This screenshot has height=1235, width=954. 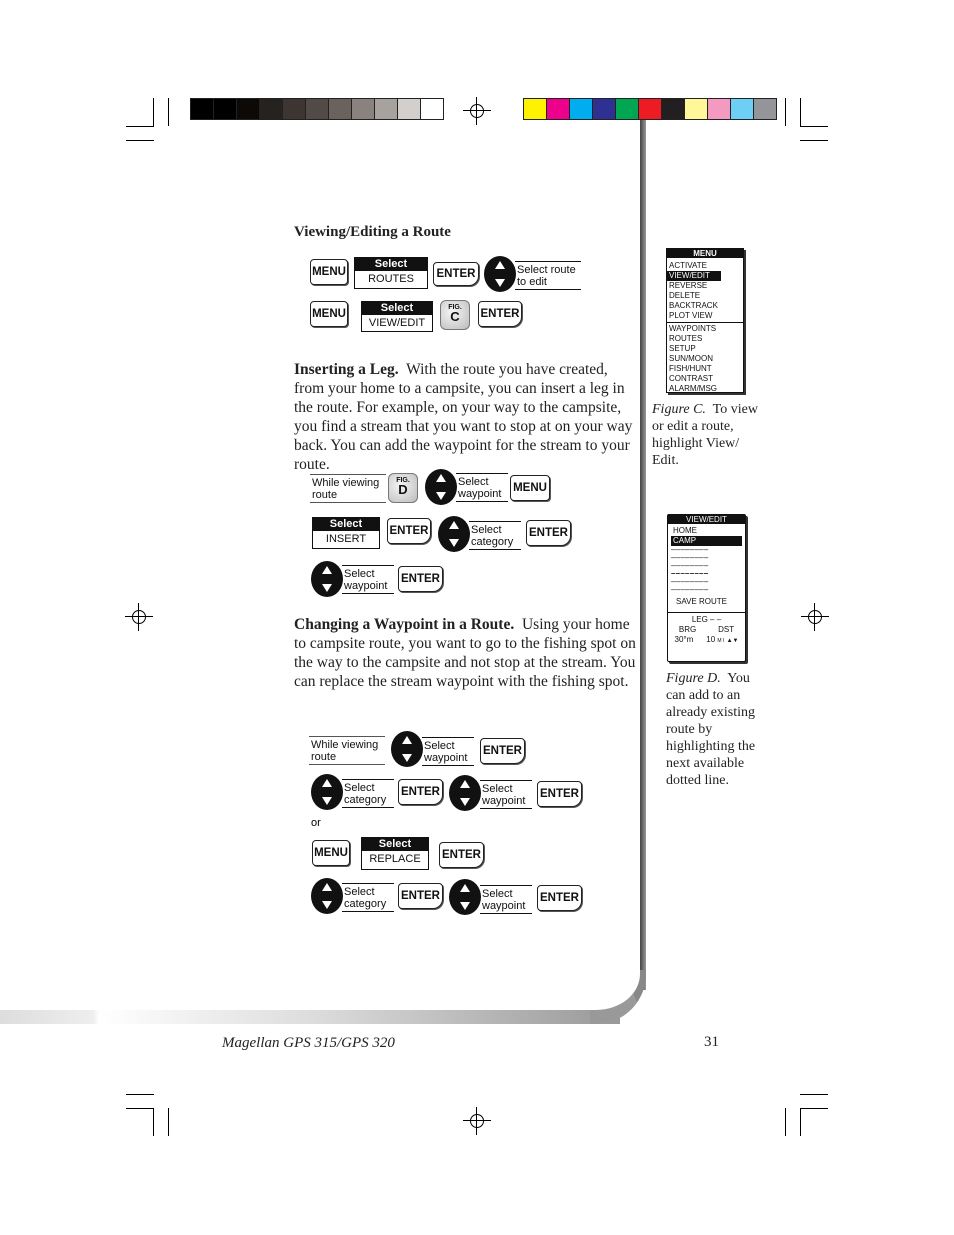 What do you see at coordinates (348, 488) in the screenshot?
I see `while-viewing-label: While viewing route` at bounding box center [348, 488].